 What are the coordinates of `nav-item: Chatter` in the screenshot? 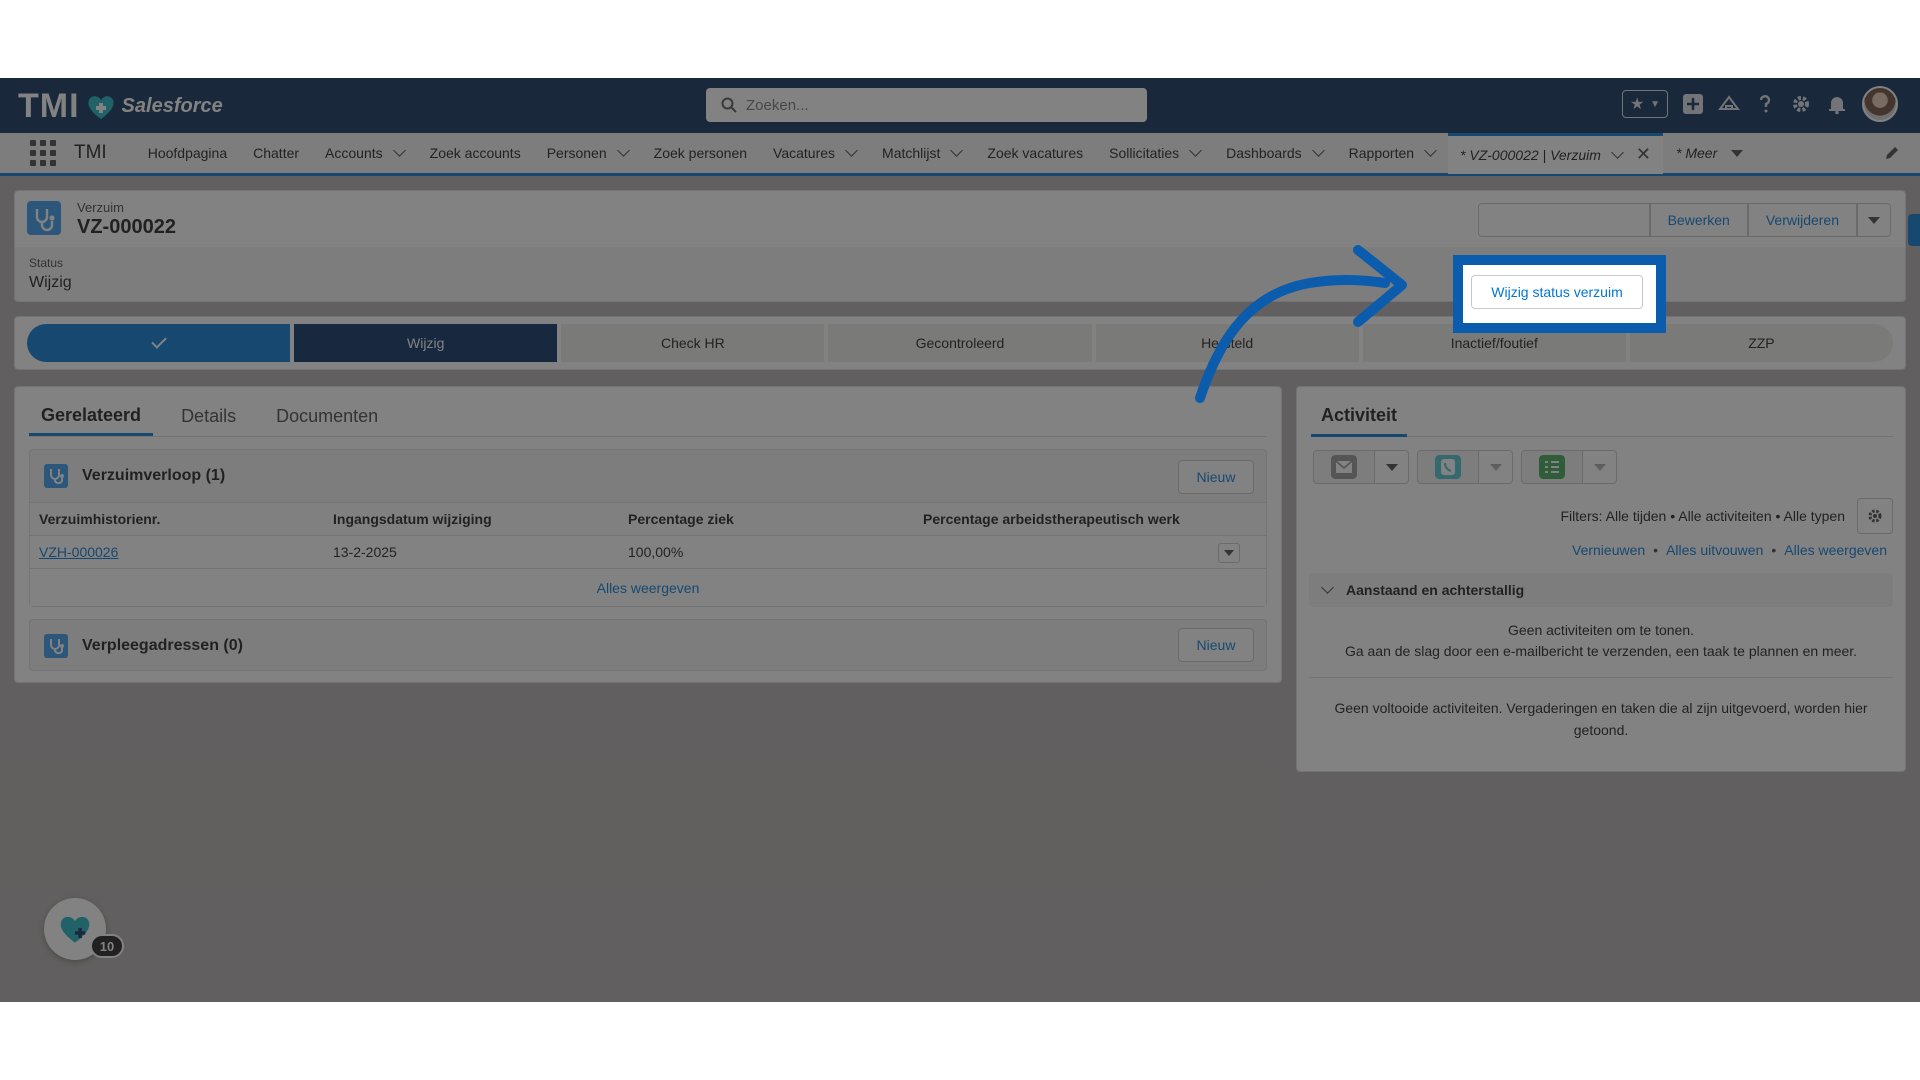 It's located at (276, 153).